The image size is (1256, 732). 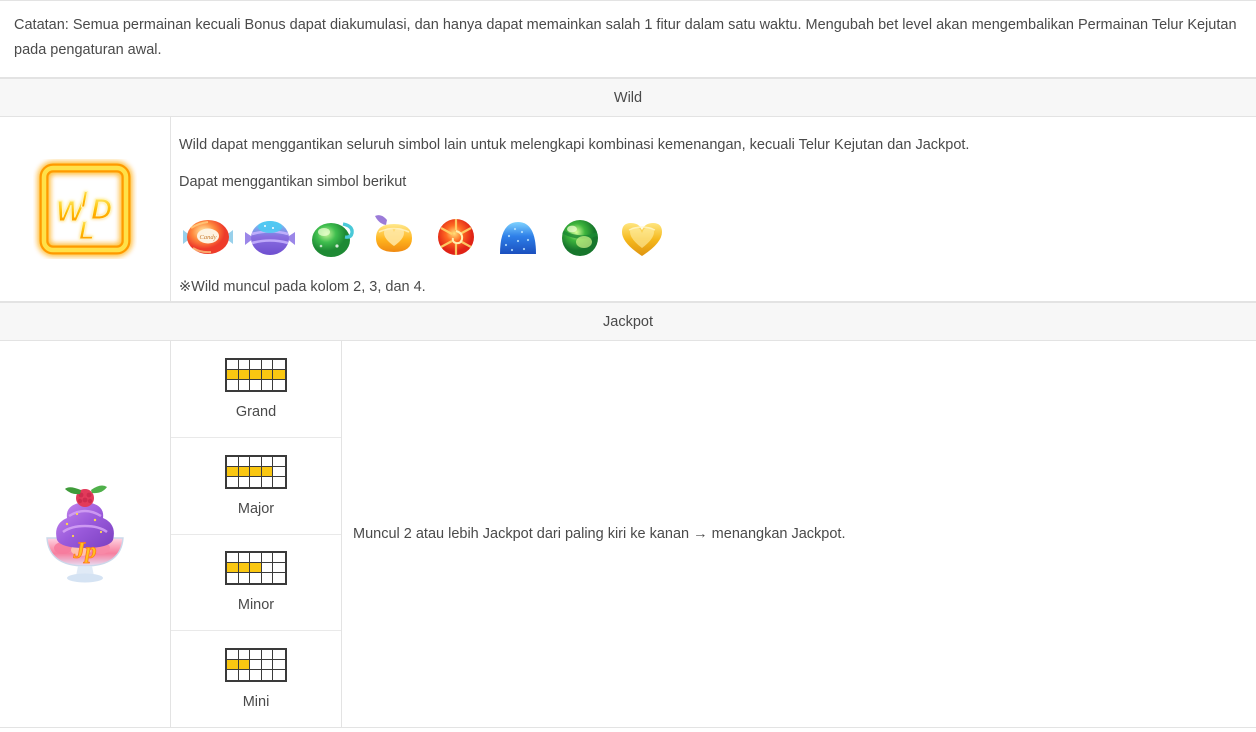 I want to click on candy-jelly-green-icon, so click(x=333, y=239).